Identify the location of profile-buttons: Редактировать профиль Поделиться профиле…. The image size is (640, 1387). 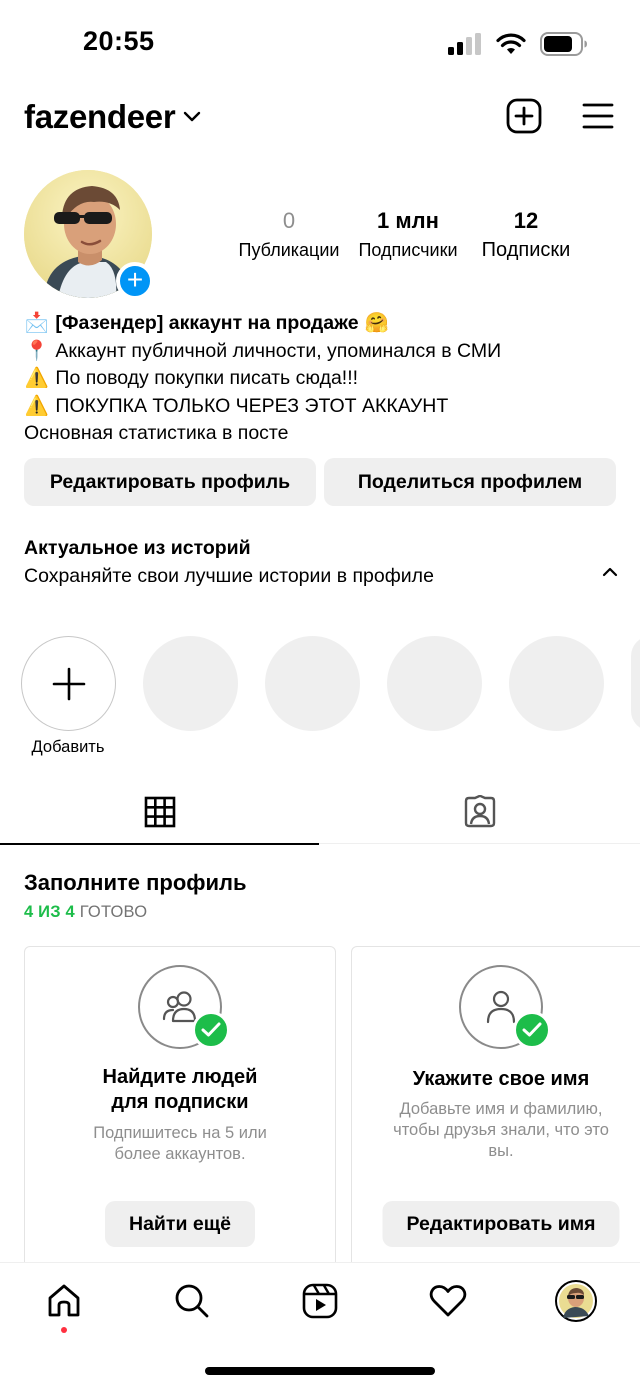
(320, 482).